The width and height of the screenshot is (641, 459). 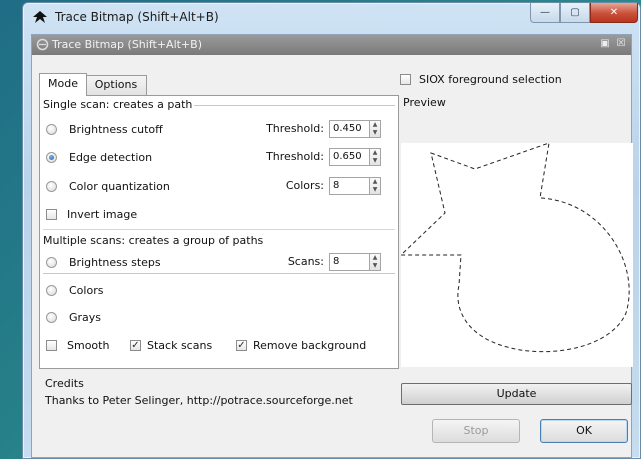 I want to click on invert-image-label: Invert image, so click(x=102, y=214).